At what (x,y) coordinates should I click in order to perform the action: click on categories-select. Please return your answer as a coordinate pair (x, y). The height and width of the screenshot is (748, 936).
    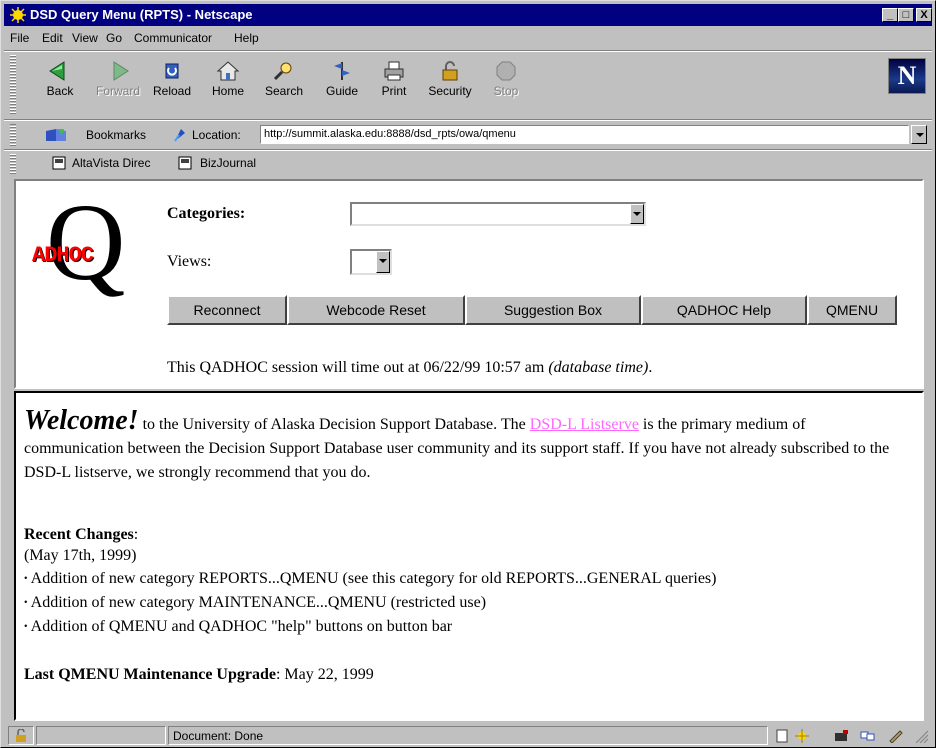
    Looking at the image, I should click on (498, 214).